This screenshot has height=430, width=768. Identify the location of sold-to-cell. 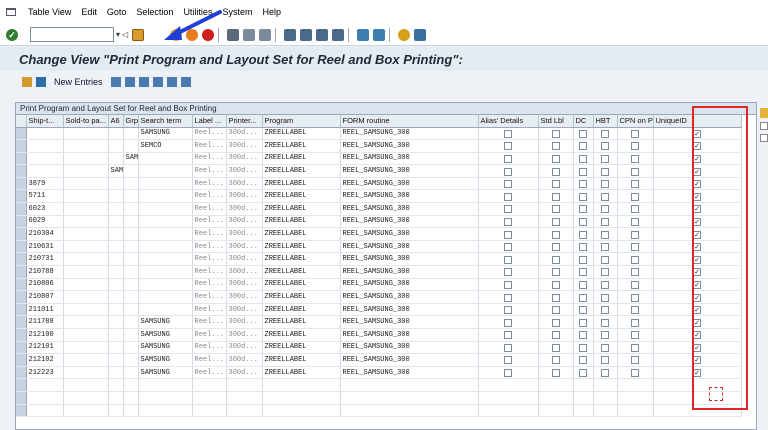
(86, 234).